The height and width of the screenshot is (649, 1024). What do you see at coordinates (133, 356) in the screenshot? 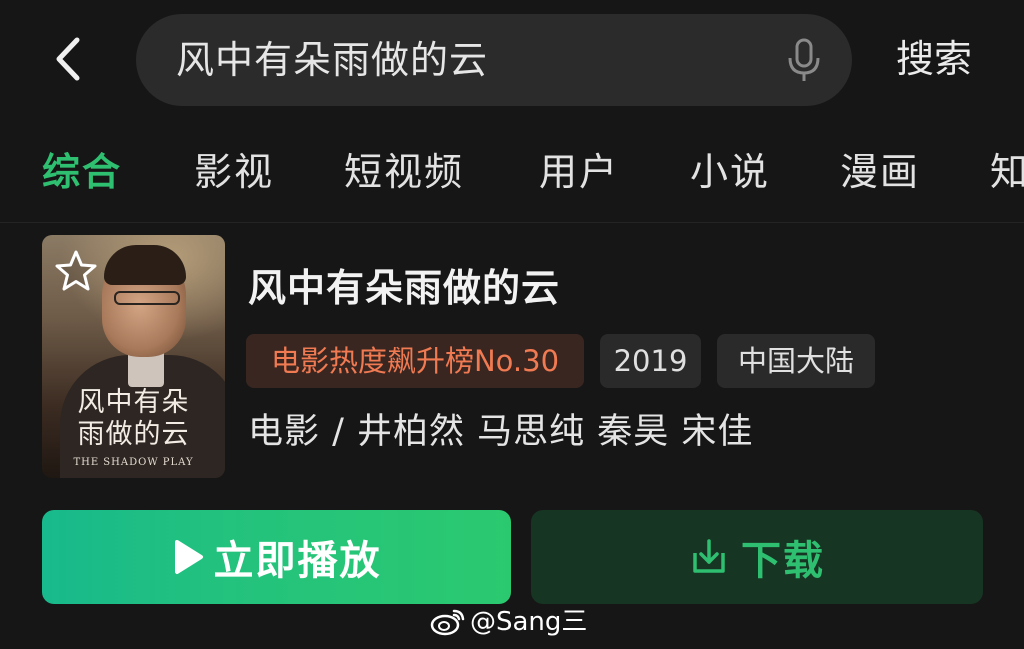
I see `movie-poster: 风中有朵 雨做的云 THE SHADOW PLAY` at bounding box center [133, 356].